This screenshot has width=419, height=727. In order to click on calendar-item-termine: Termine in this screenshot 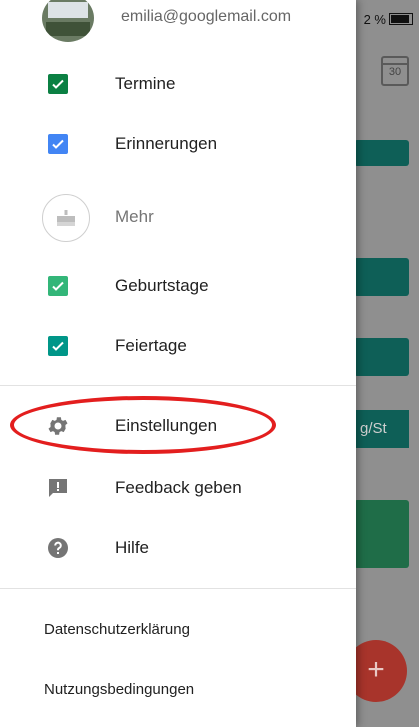, I will do `click(178, 84)`.